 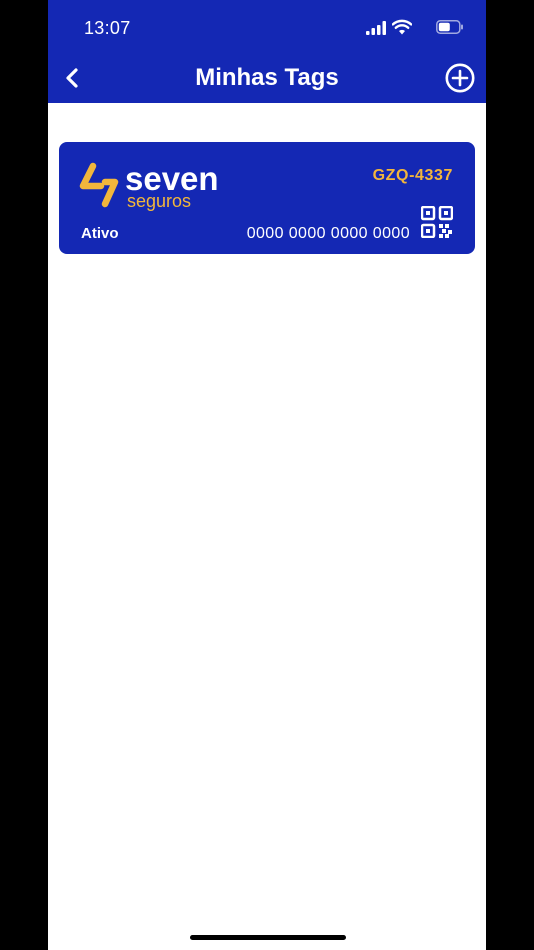 I want to click on app-header: 13:07 Minhas Tags, so click(x=267, y=51).